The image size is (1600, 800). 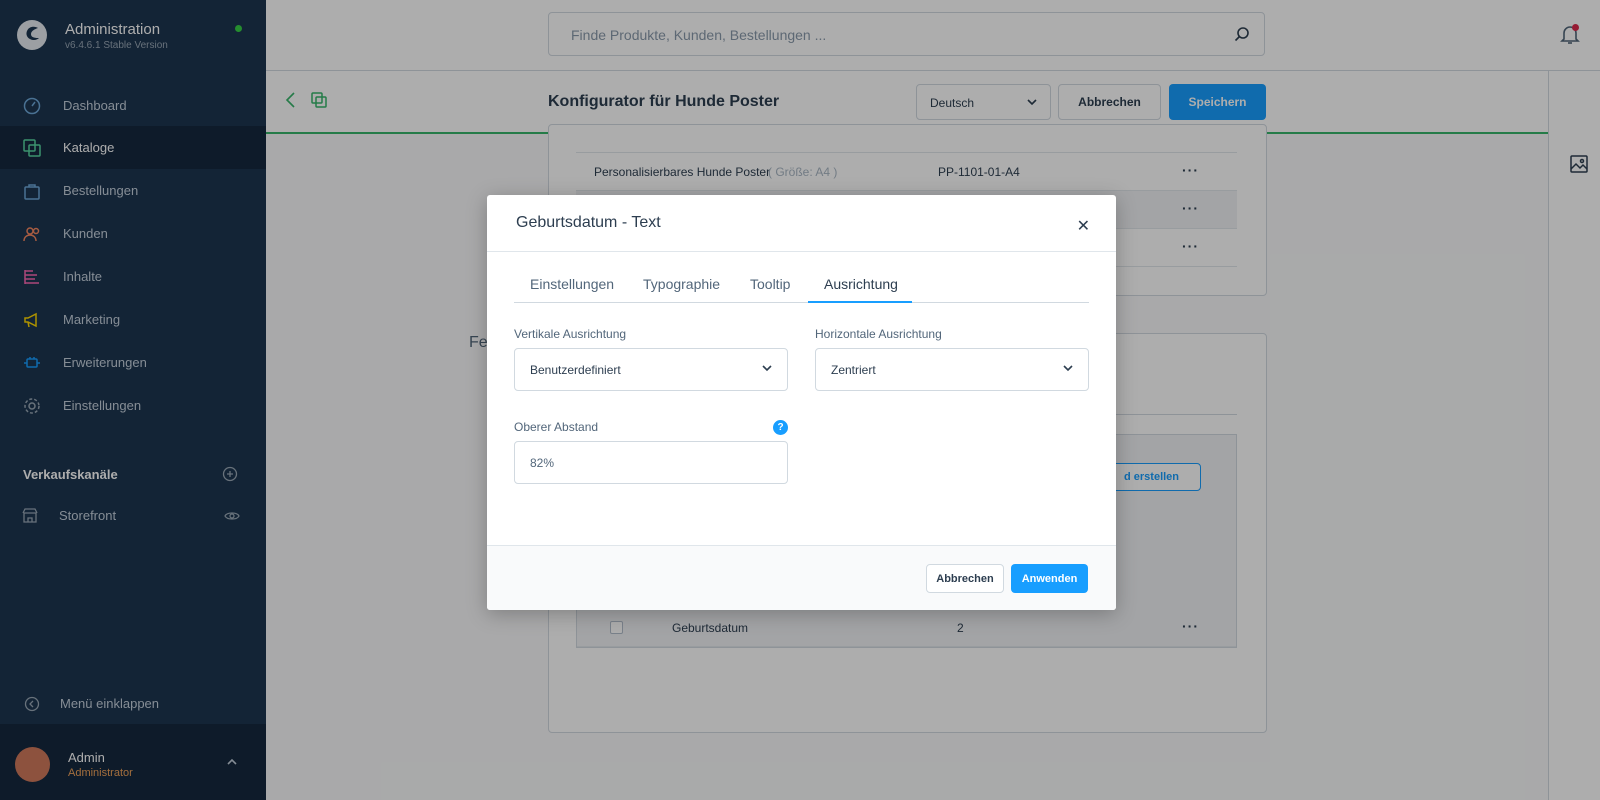 What do you see at coordinates (965, 578) in the screenshot?
I see `modal-cancel-button: Abbrechen` at bounding box center [965, 578].